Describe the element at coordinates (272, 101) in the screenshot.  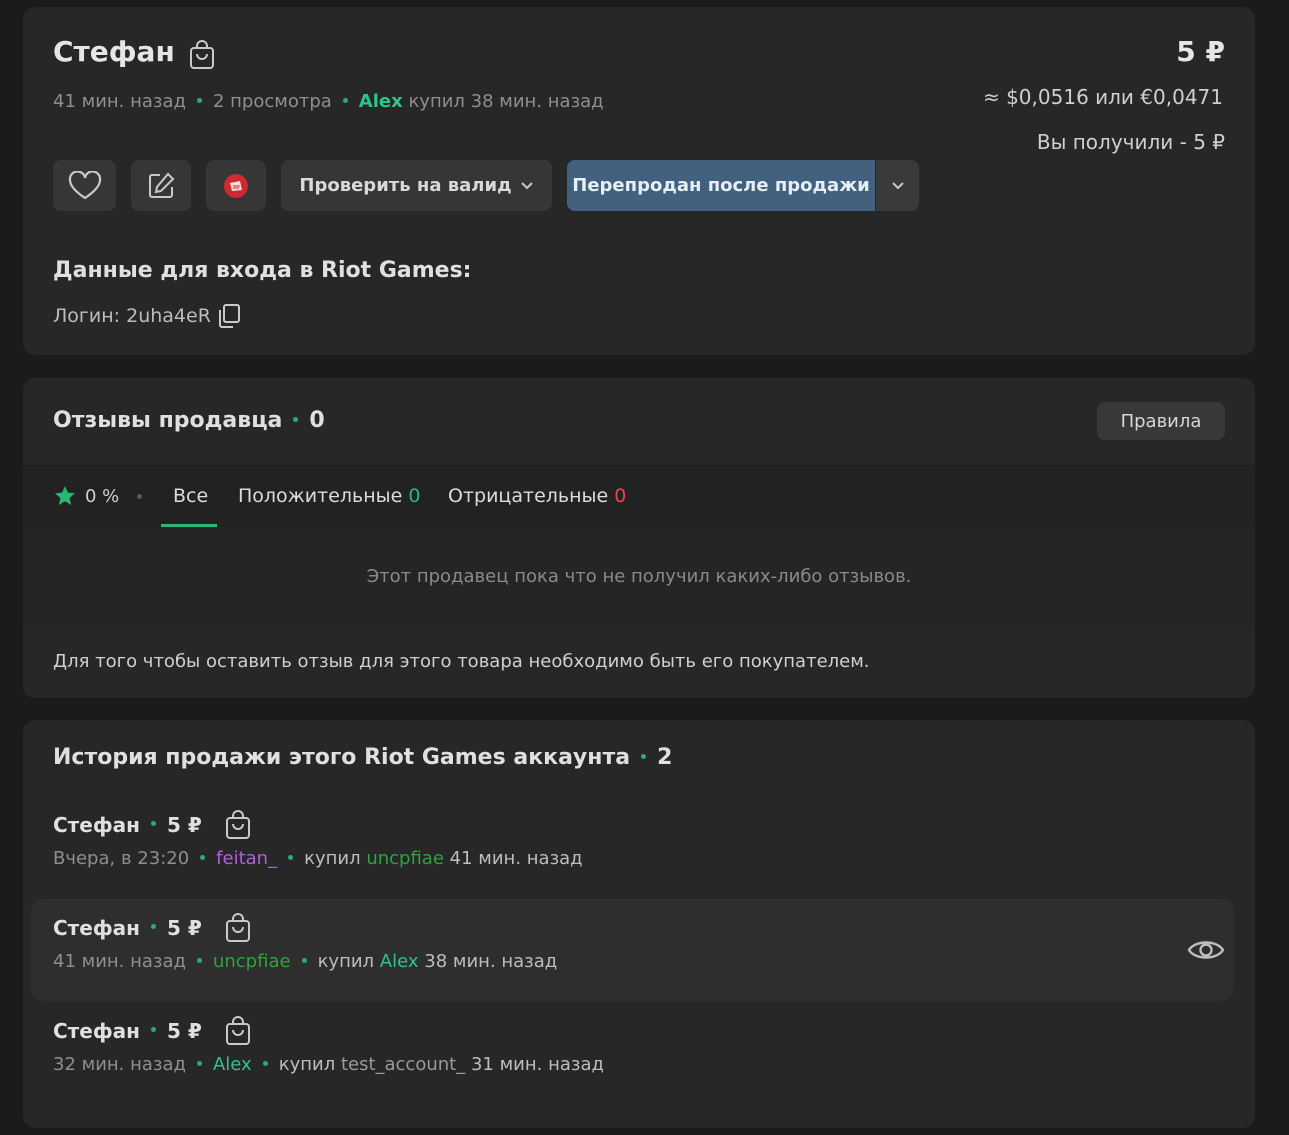
I see `listing-views: 2 просмотра` at that location.